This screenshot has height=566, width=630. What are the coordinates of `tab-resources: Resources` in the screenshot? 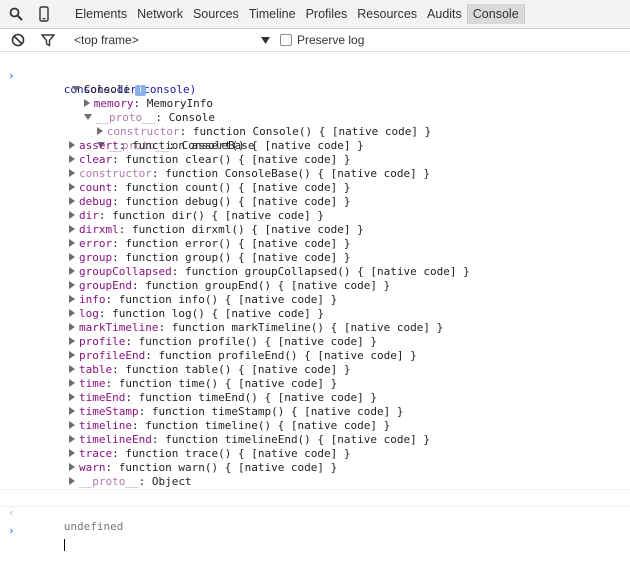 It's located at (387, 14).